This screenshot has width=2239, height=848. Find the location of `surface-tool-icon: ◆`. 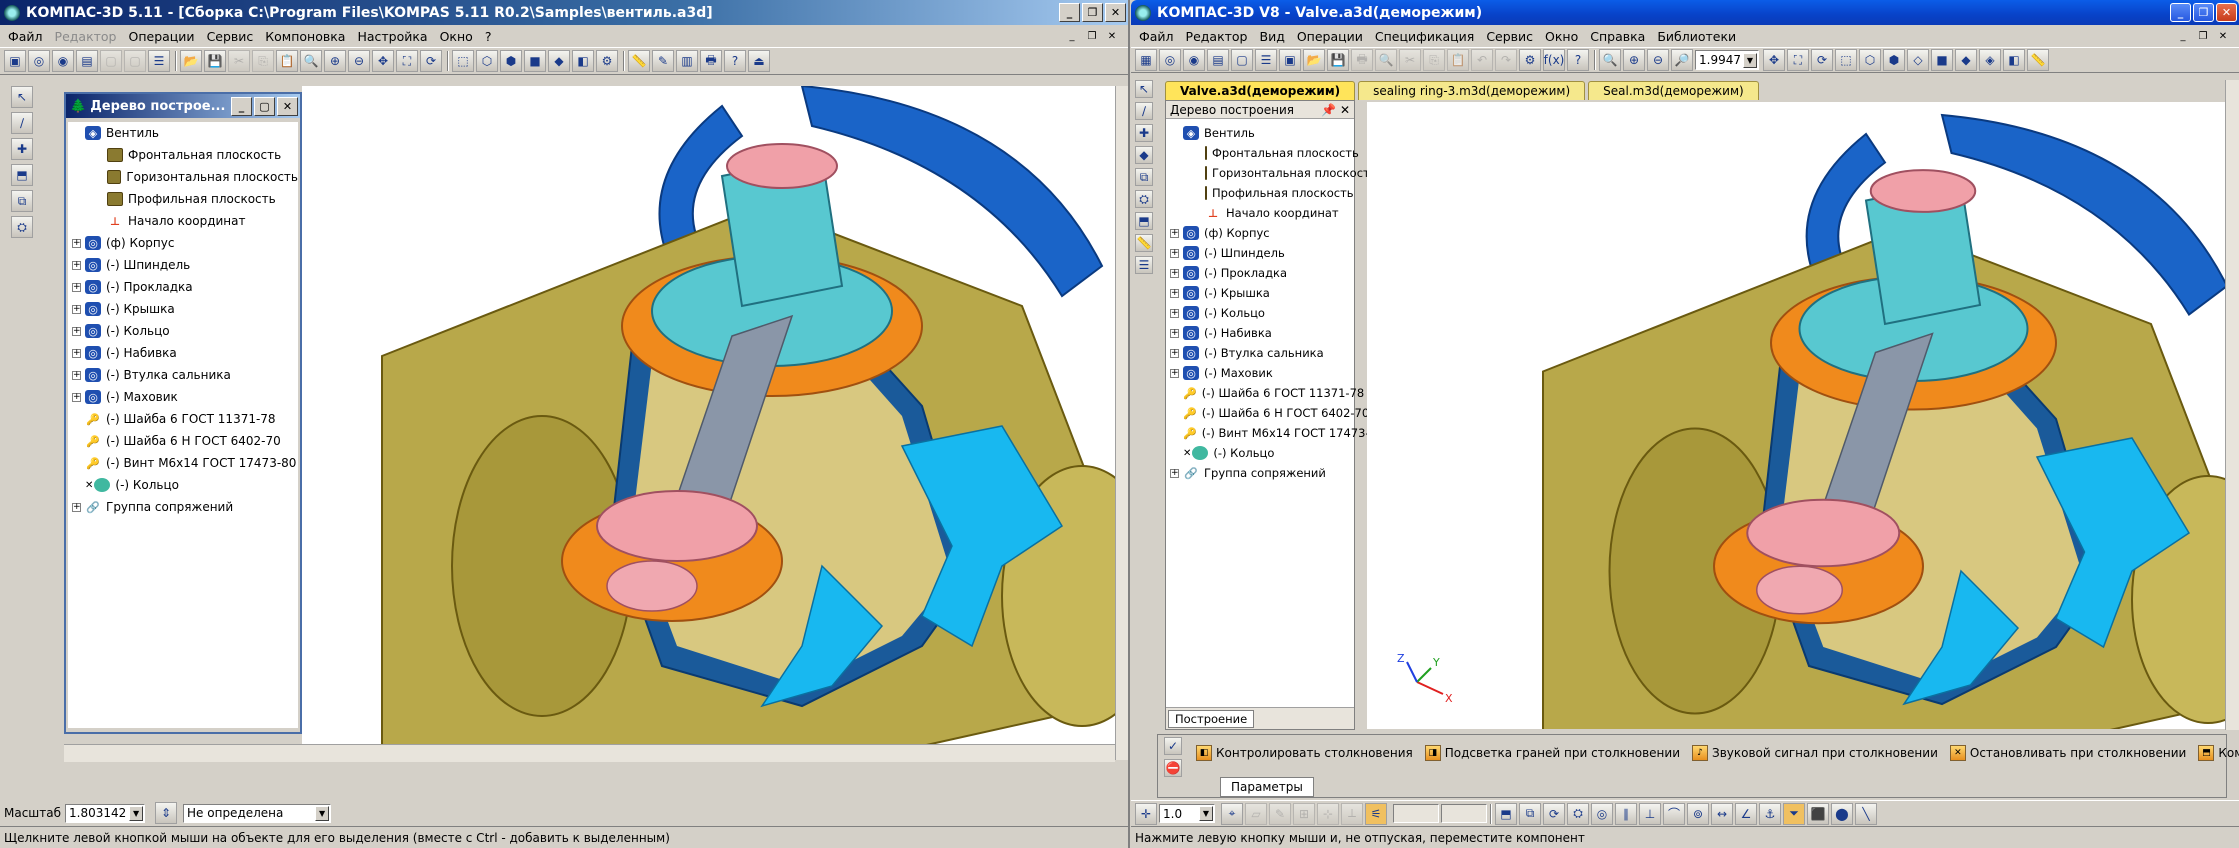

surface-tool-icon: ◆ is located at coordinates (1144, 155).